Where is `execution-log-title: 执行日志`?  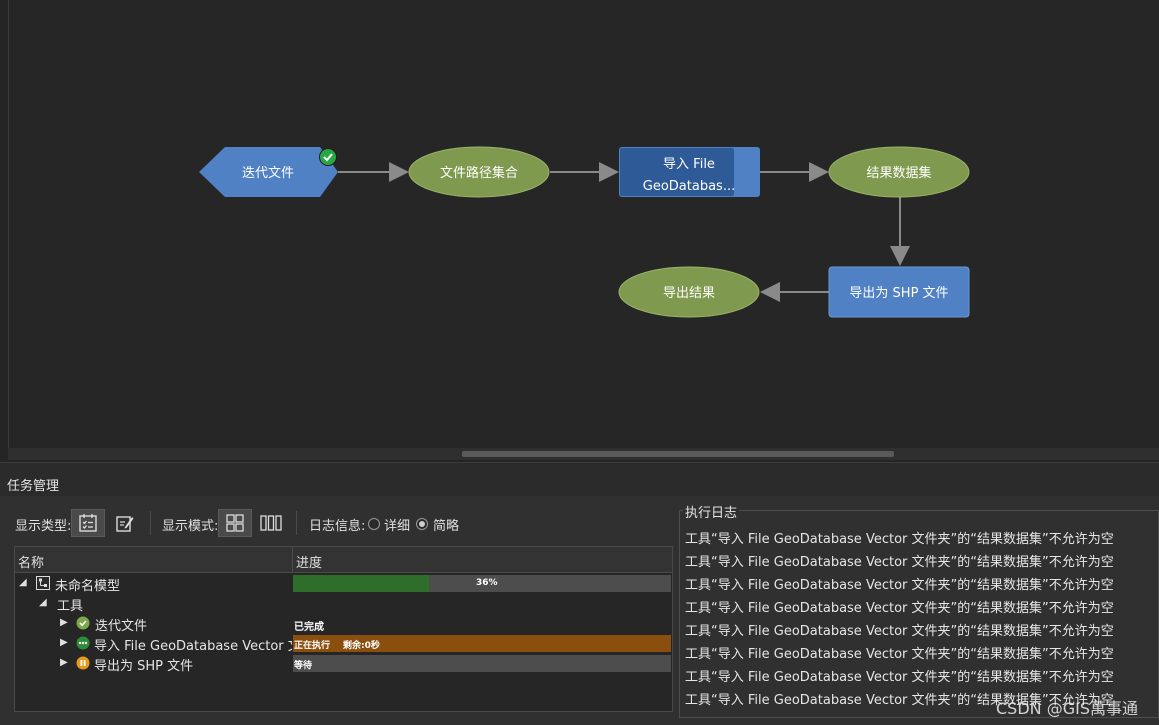
execution-log-title: 执行日志 is located at coordinates (711, 511).